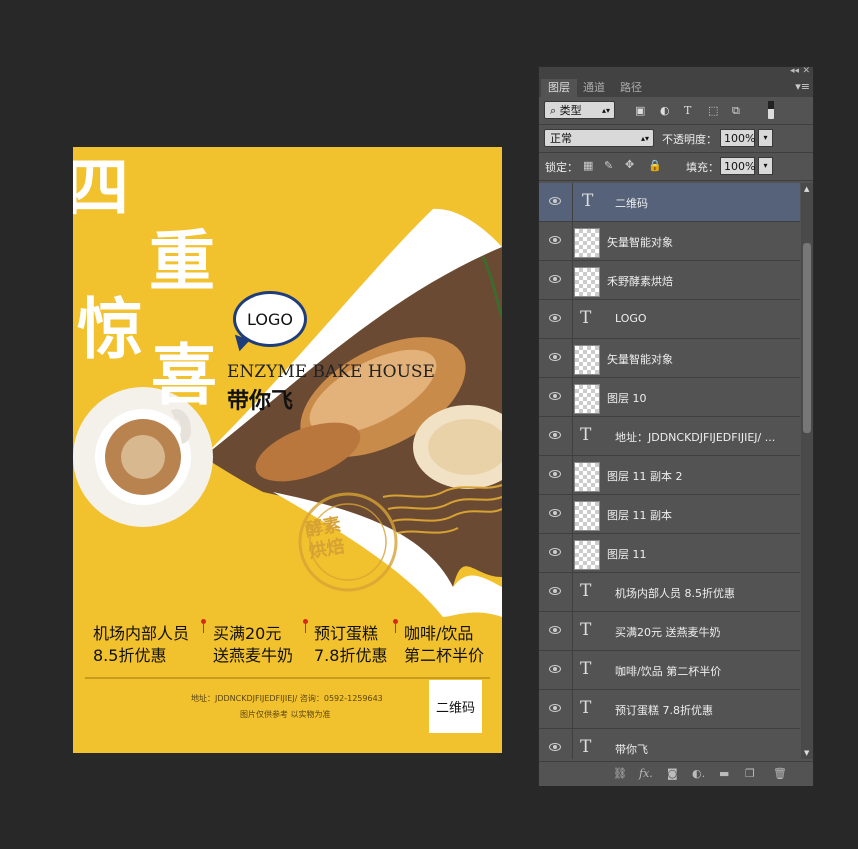 Image resolution: width=858 pixels, height=849 pixels. I want to click on lock-label: 锁定：, so click(561, 167).